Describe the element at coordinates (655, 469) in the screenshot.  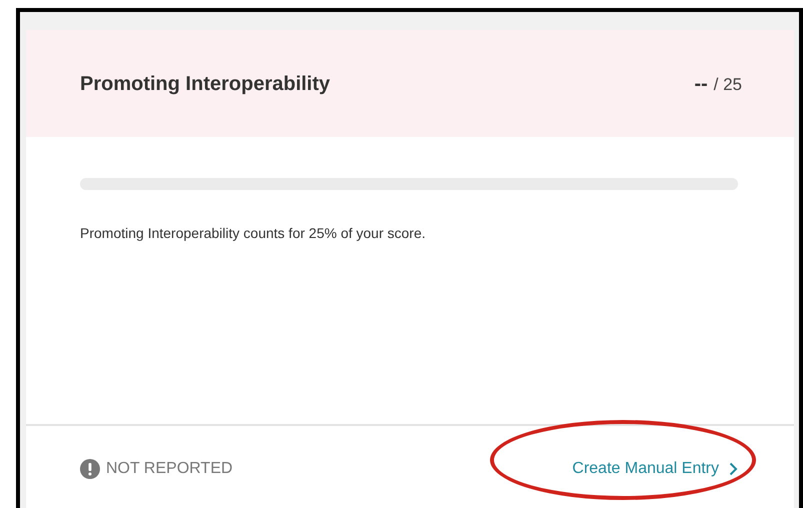
I see `create-entry-link: Create Manual Entry` at that location.